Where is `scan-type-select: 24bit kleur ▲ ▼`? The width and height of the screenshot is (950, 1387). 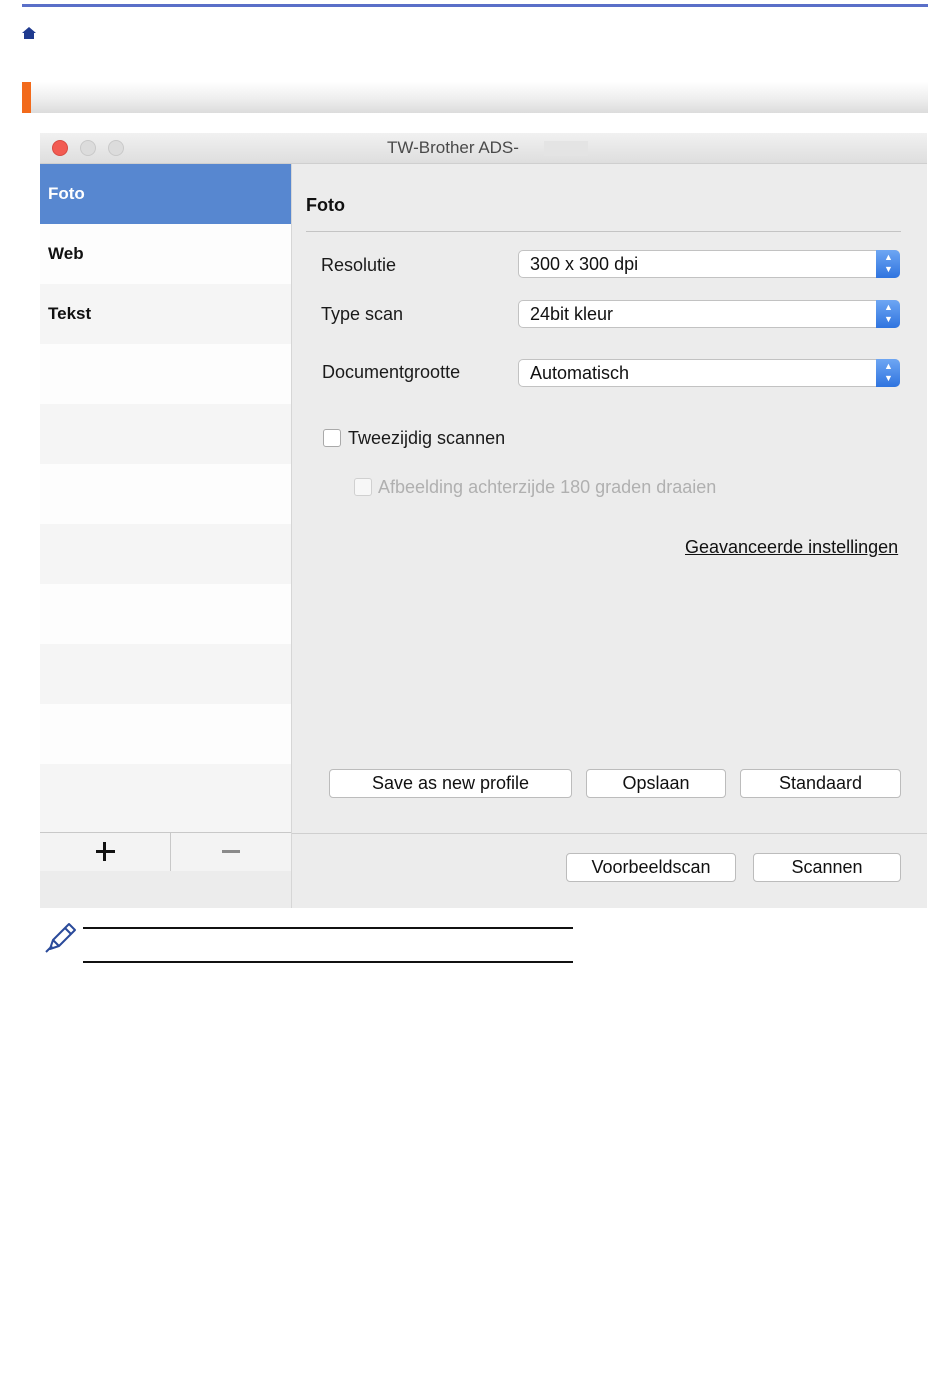
scan-type-select: 24bit kleur ▲ ▼ is located at coordinates (709, 314).